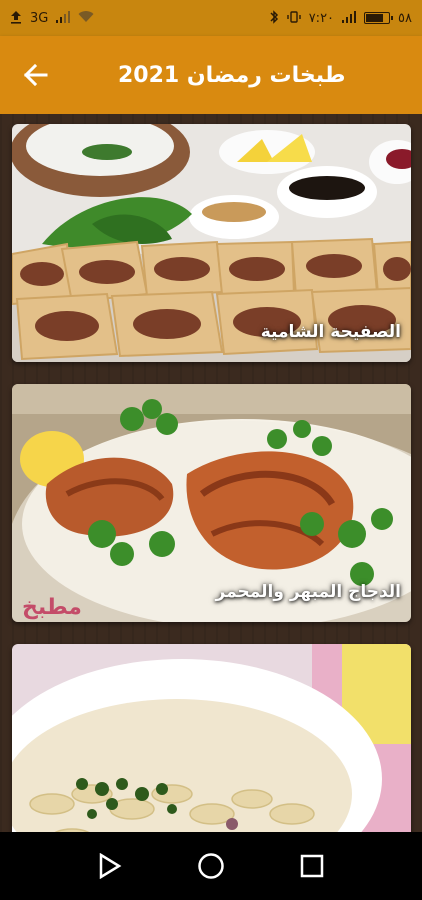 The image size is (422, 900). Describe the element at coordinates (86, 18) in the screenshot. I see `wifi-icon` at that location.